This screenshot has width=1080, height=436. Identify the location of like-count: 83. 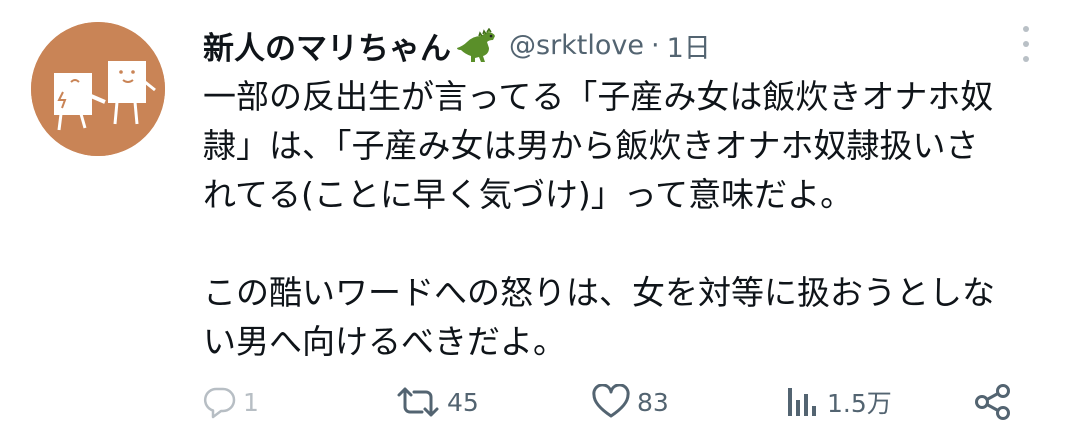
(653, 402).